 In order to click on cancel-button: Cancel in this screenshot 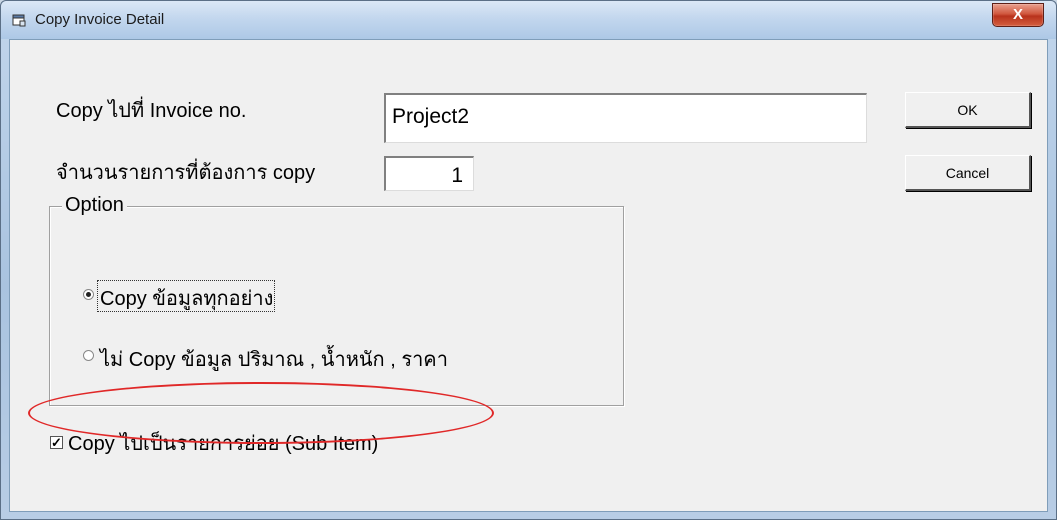, I will do `click(968, 173)`.